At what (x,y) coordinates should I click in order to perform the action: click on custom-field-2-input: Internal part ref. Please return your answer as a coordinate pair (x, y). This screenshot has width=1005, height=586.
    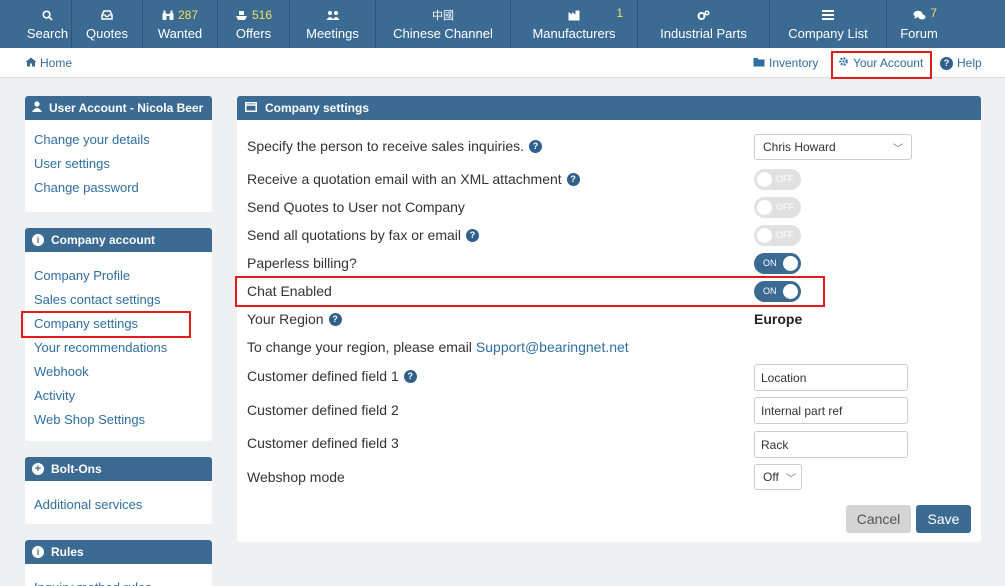
    Looking at the image, I should click on (831, 410).